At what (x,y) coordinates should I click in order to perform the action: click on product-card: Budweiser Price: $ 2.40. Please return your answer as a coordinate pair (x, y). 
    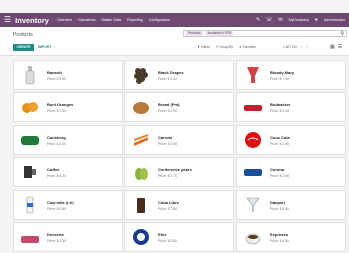
    Looking at the image, I should click on (291, 107).